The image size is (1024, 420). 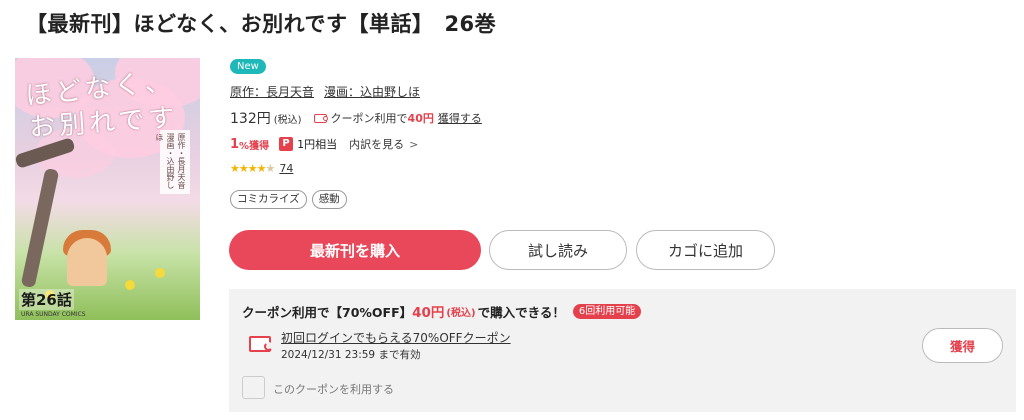 I want to click on price: 132円, so click(x=250, y=119).